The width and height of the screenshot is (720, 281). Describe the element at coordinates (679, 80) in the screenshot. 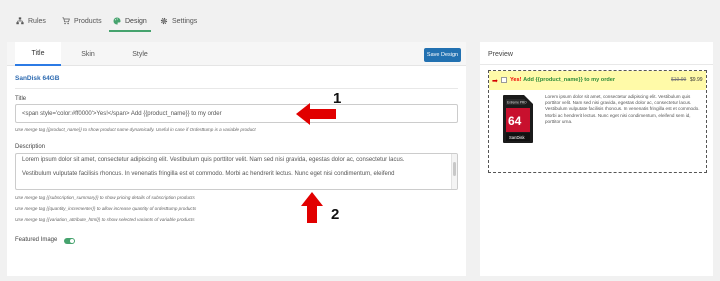

I see `old-price: $19.99` at that location.